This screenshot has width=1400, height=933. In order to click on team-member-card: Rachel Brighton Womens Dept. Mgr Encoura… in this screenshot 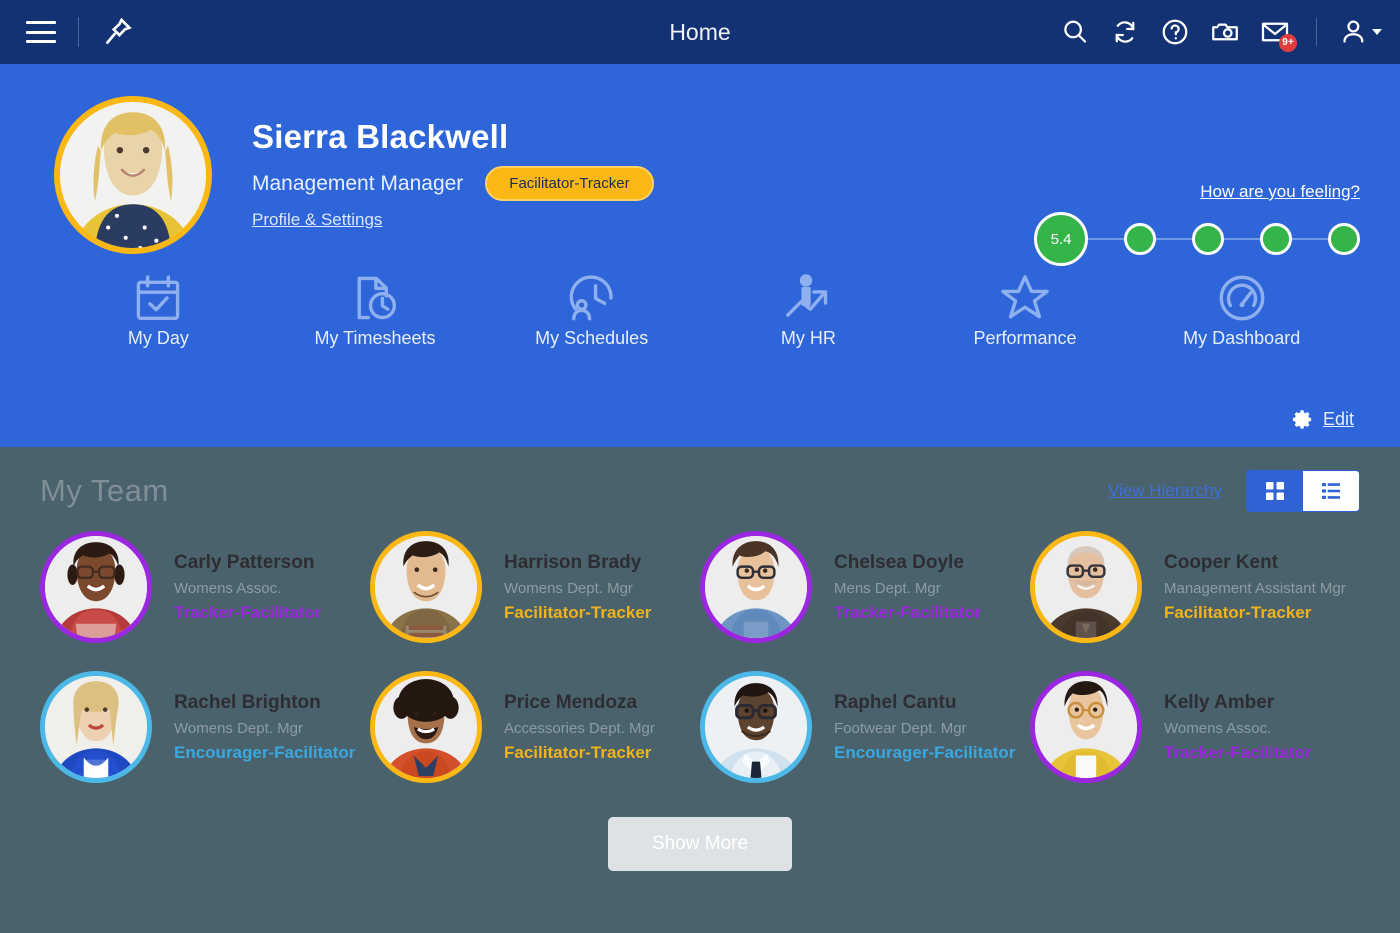, I will do `click(205, 727)`.